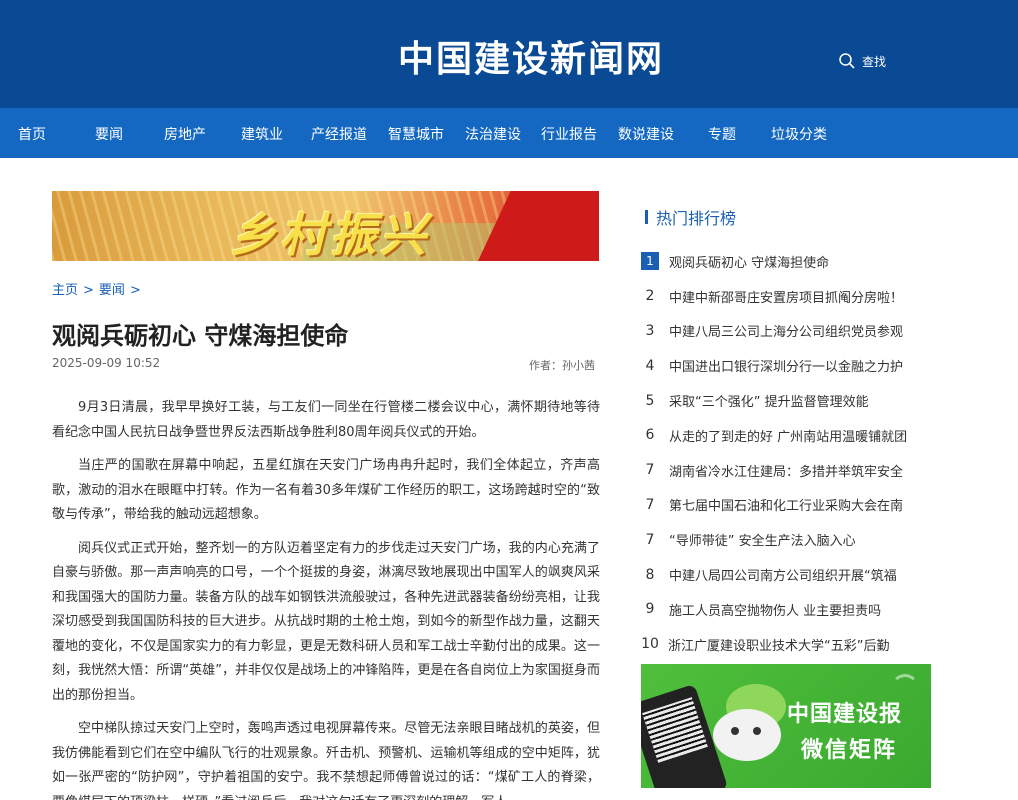  What do you see at coordinates (339, 134) in the screenshot?
I see `nav-item-industry-reports: 产经报道` at bounding box center [339, 134].